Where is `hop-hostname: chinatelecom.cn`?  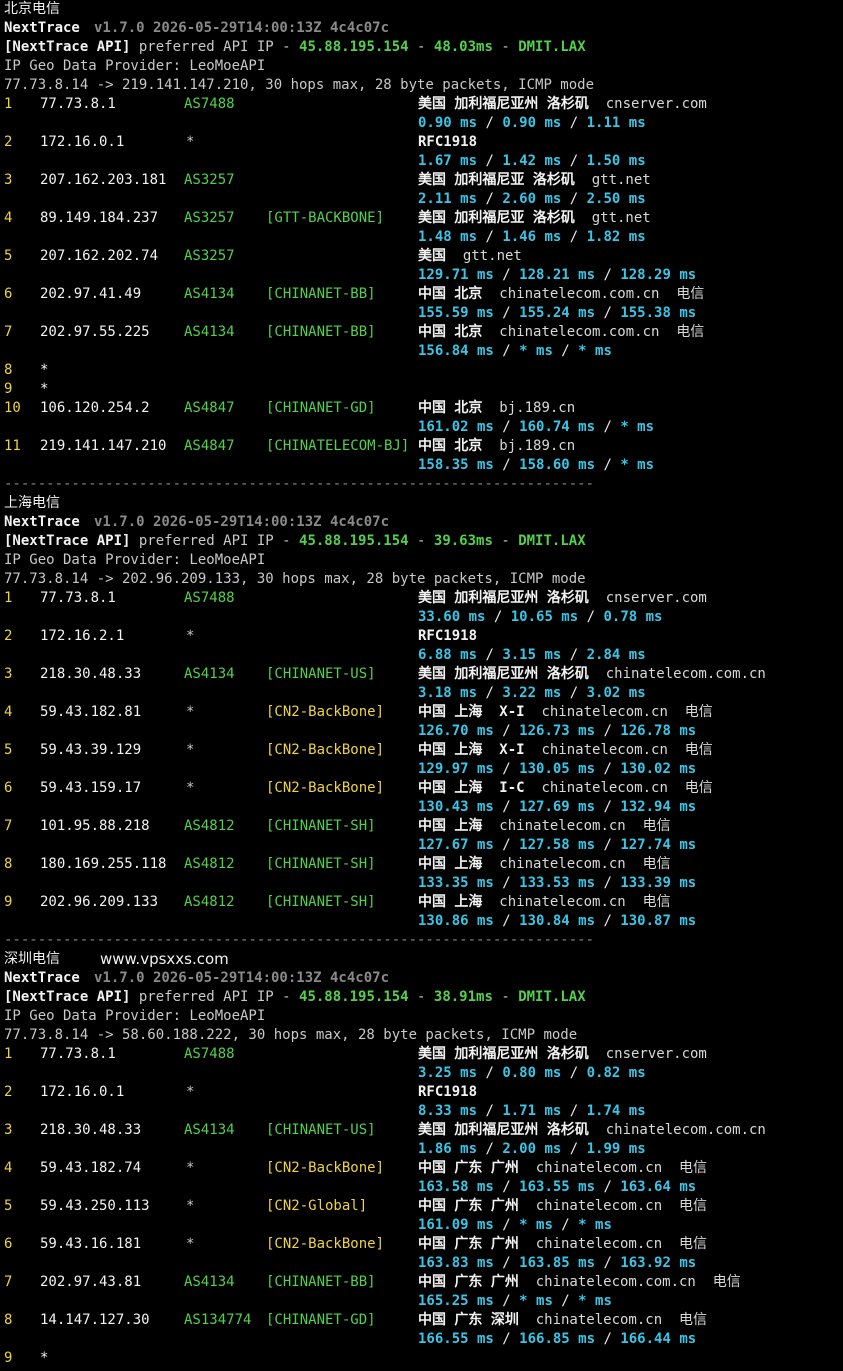
hop-hostname: chinatelecom.cn is located at coordinates (604, 712).